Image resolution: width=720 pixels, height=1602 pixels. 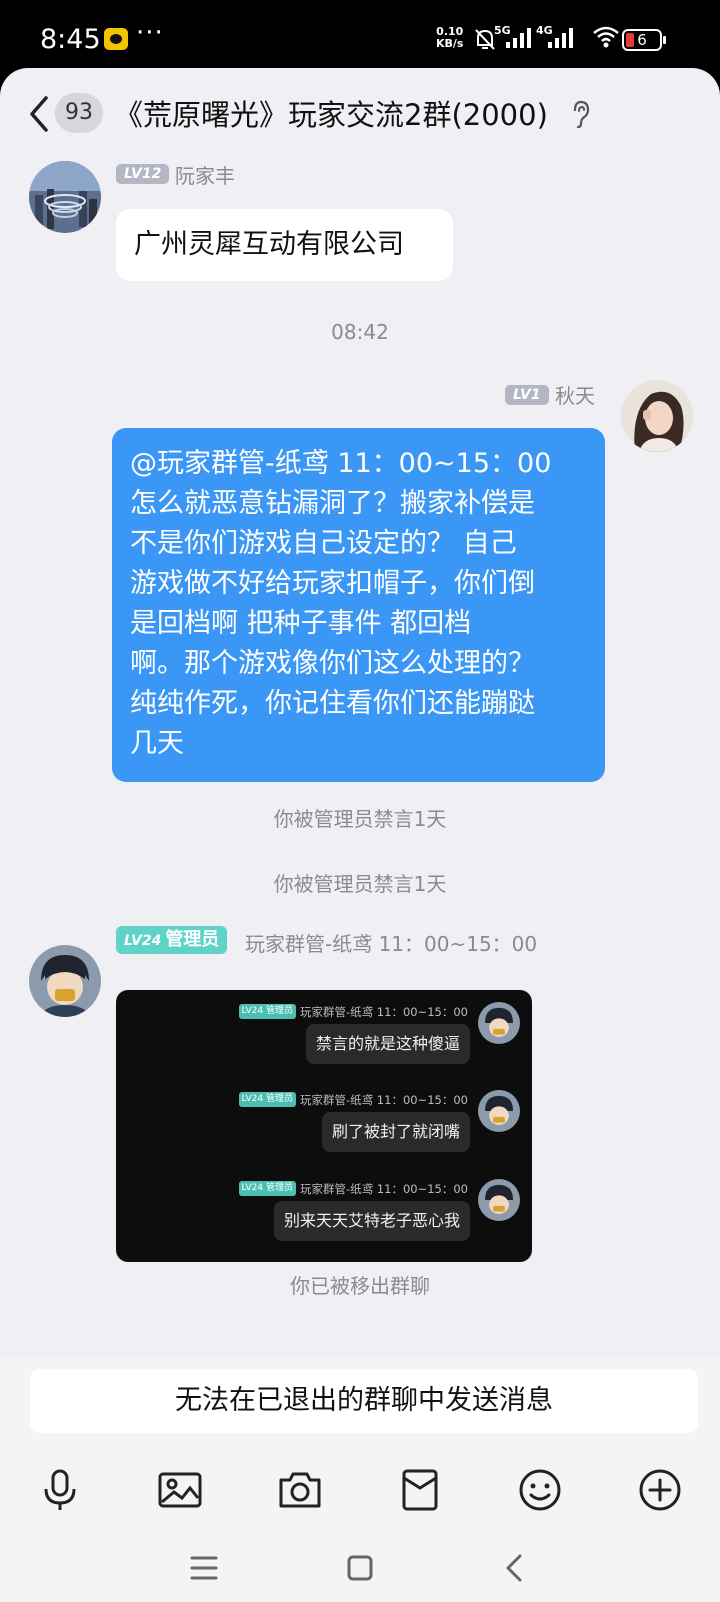 I want to click on sender-name: 阮家丰, so click(x=205, y=174).